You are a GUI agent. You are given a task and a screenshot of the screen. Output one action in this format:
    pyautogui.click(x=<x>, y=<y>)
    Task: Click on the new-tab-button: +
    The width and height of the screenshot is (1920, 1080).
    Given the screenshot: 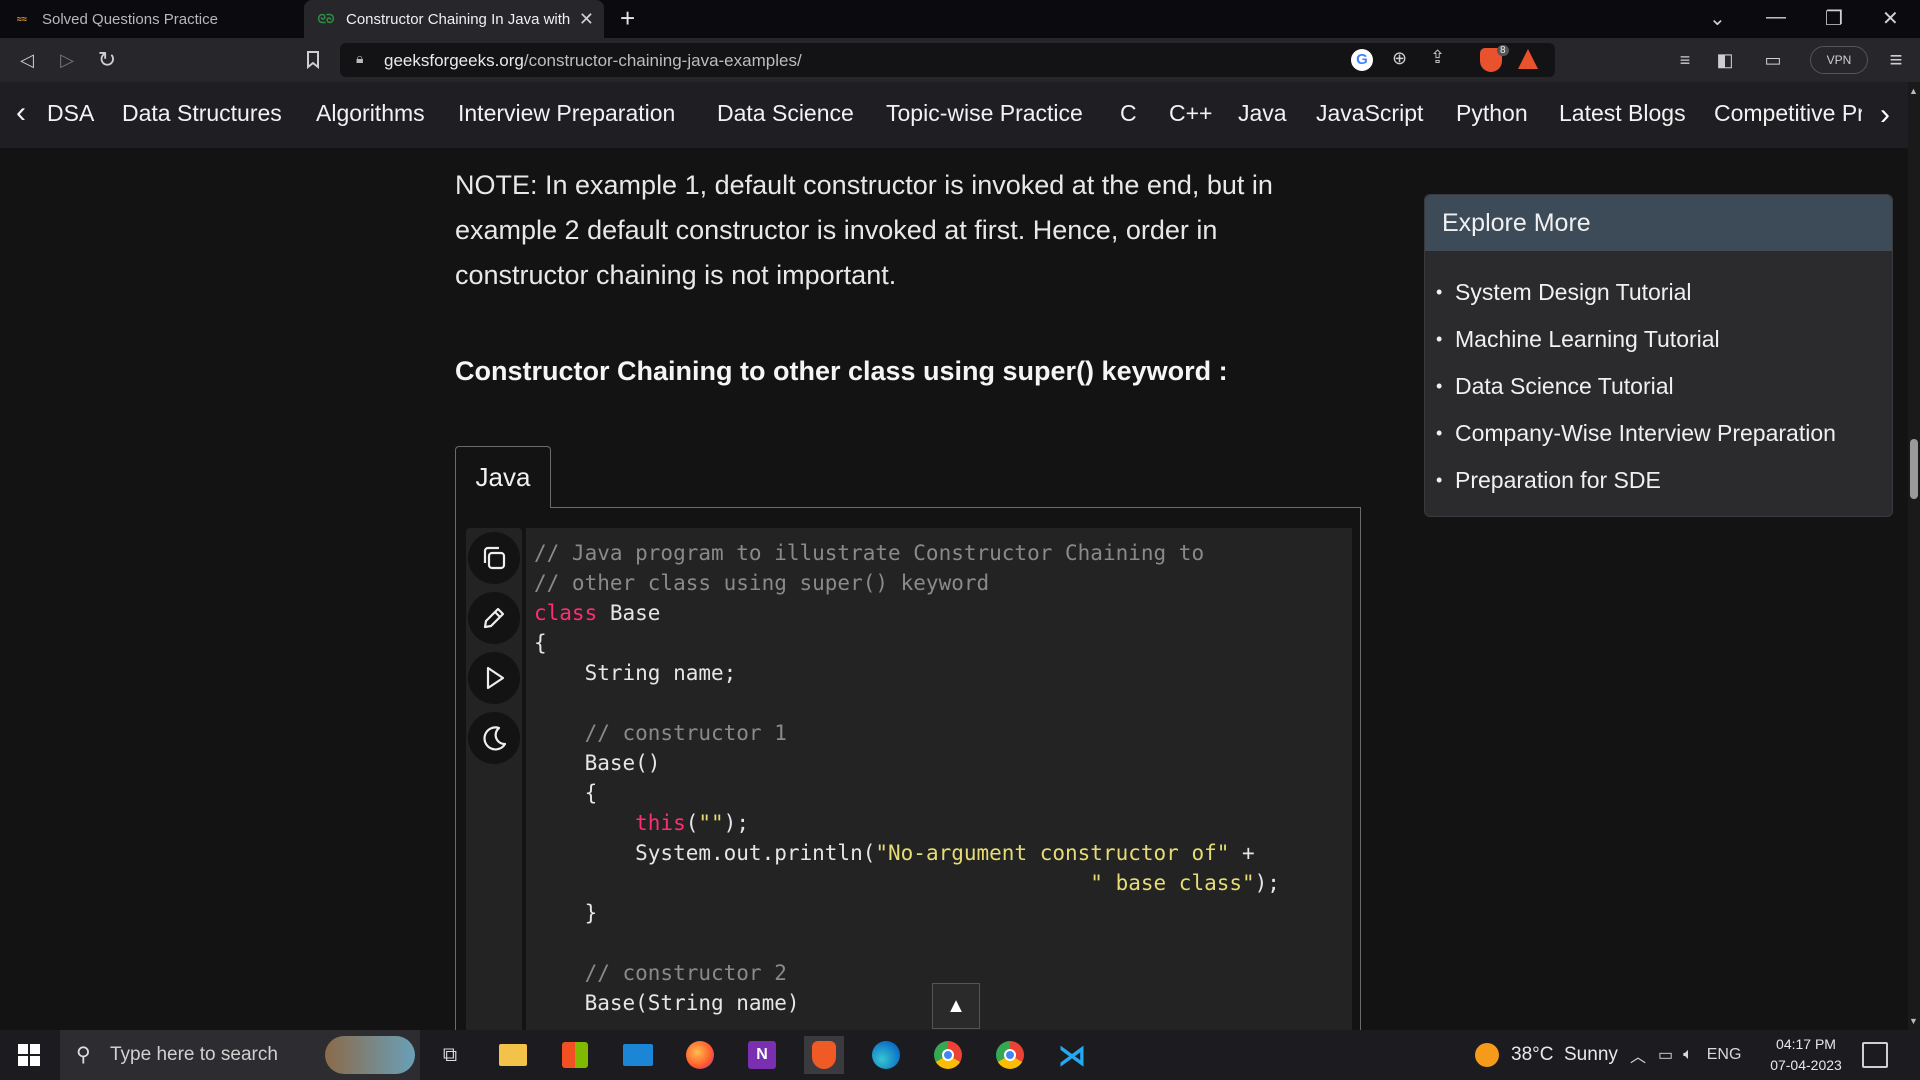 What is the action you would take?
    pyautogui.click(x=627, y=18)
    